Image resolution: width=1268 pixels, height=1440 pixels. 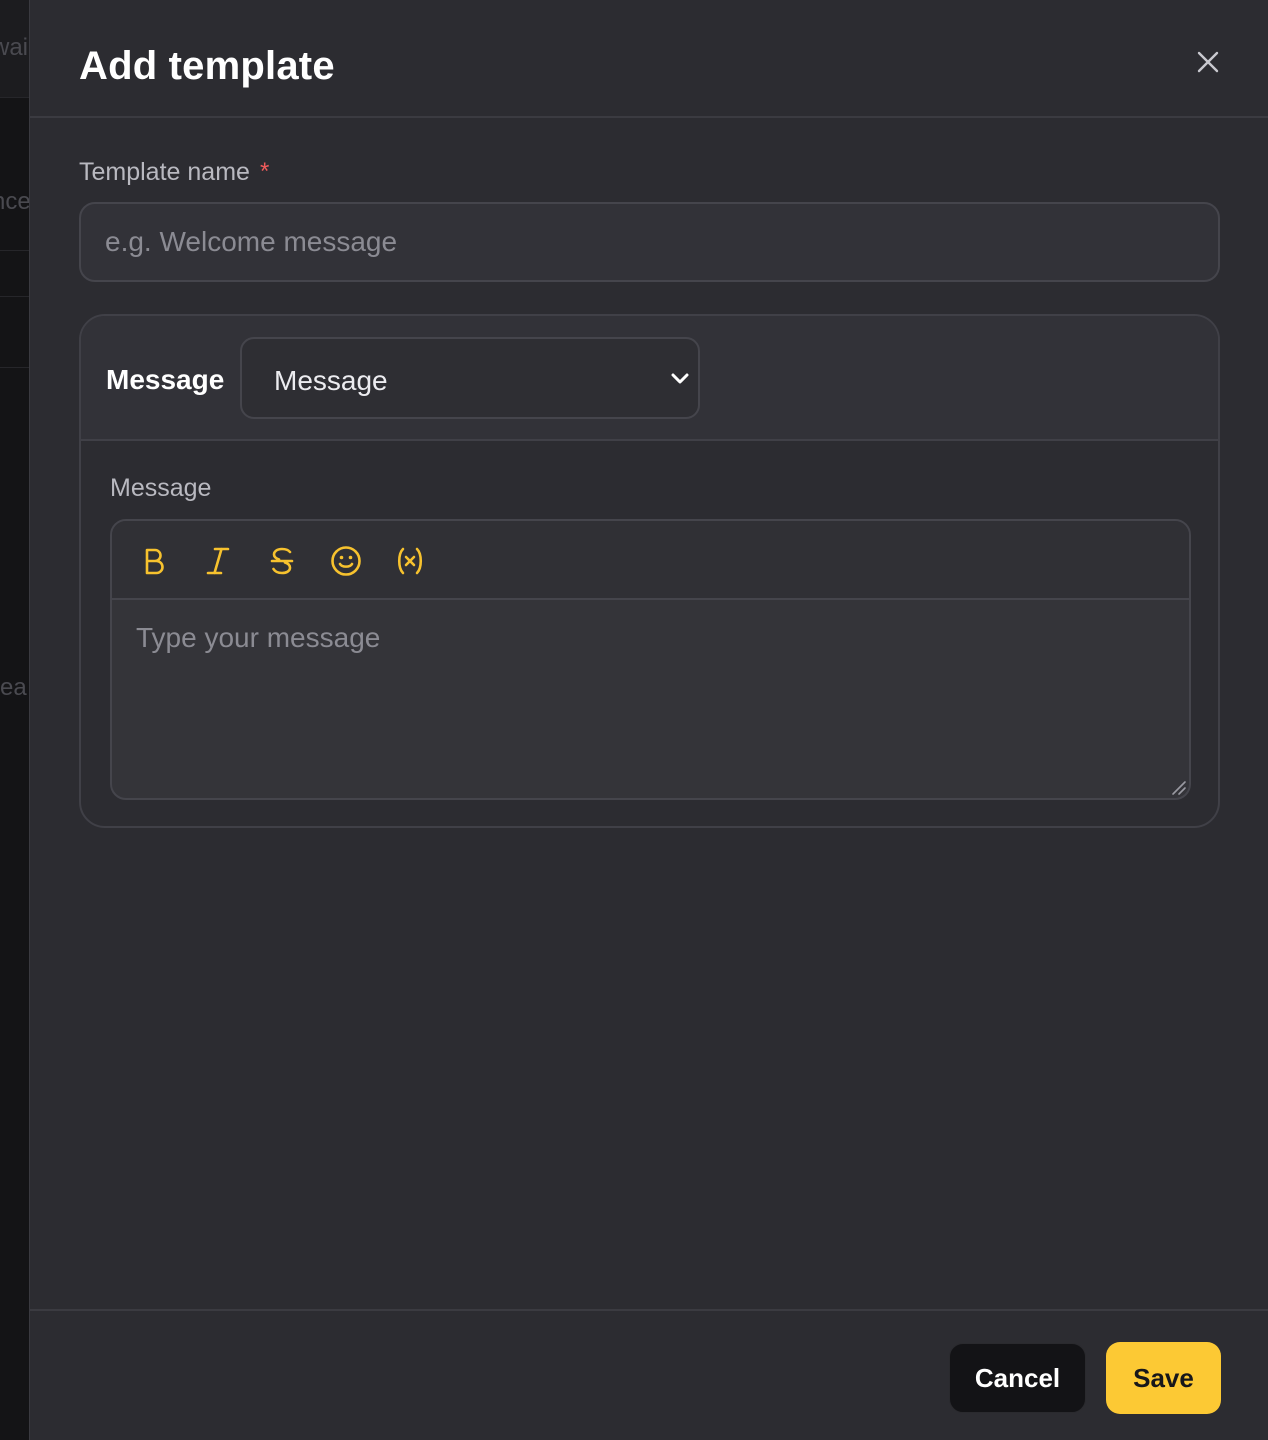 I want to click on chevron-down-icon, so click(x=680, y=378).